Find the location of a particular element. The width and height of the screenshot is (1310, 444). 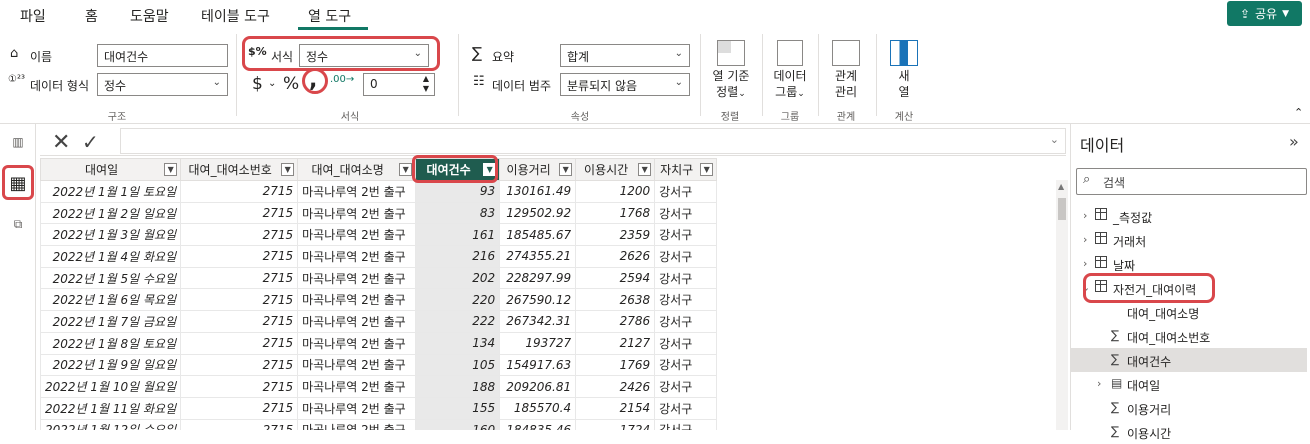

format-select: 정수 ⌄ is located at coordinates (364, 55).